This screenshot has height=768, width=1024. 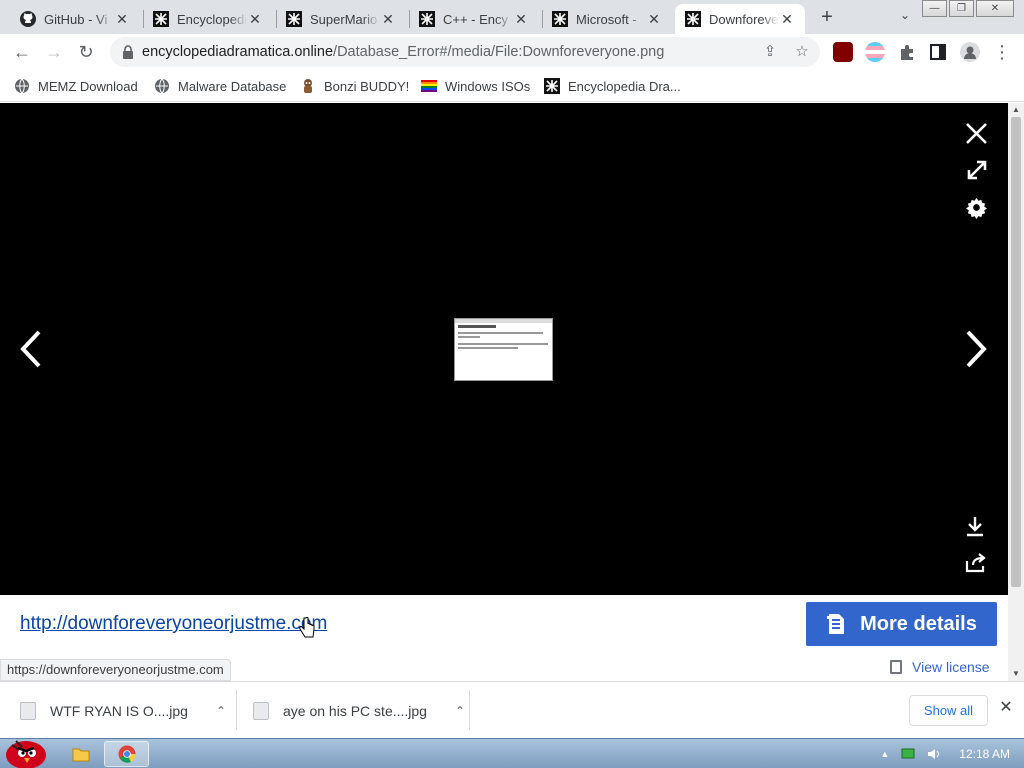 I want to click on tab-downforeveryone-active: Downforeve ✕, so click(x=740, y=19).